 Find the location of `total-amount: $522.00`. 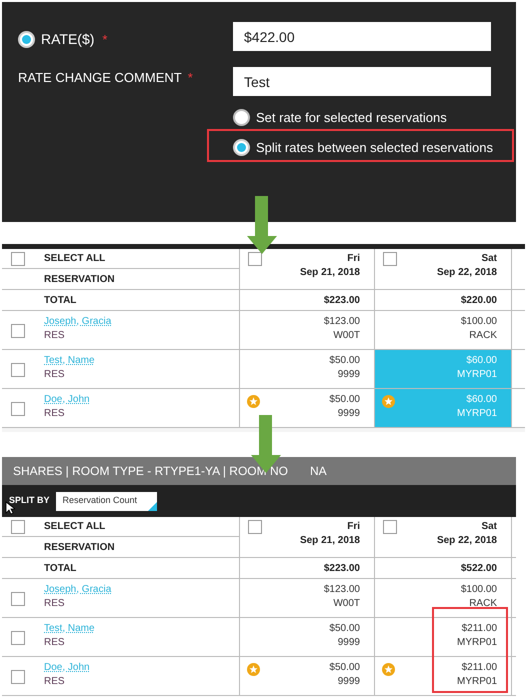

total-amount: $522.00 is located at coordinates (478, 569).